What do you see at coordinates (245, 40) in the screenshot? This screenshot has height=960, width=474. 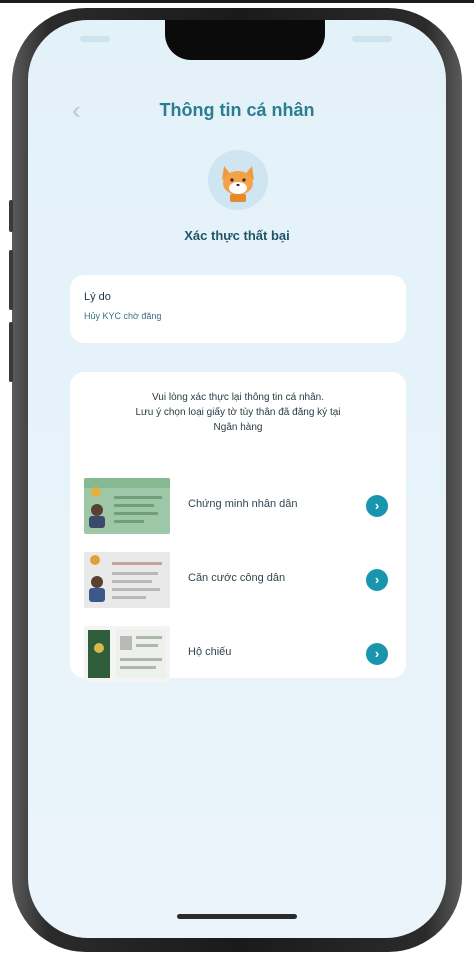 I see `notch` at bounding box center [245, 40].